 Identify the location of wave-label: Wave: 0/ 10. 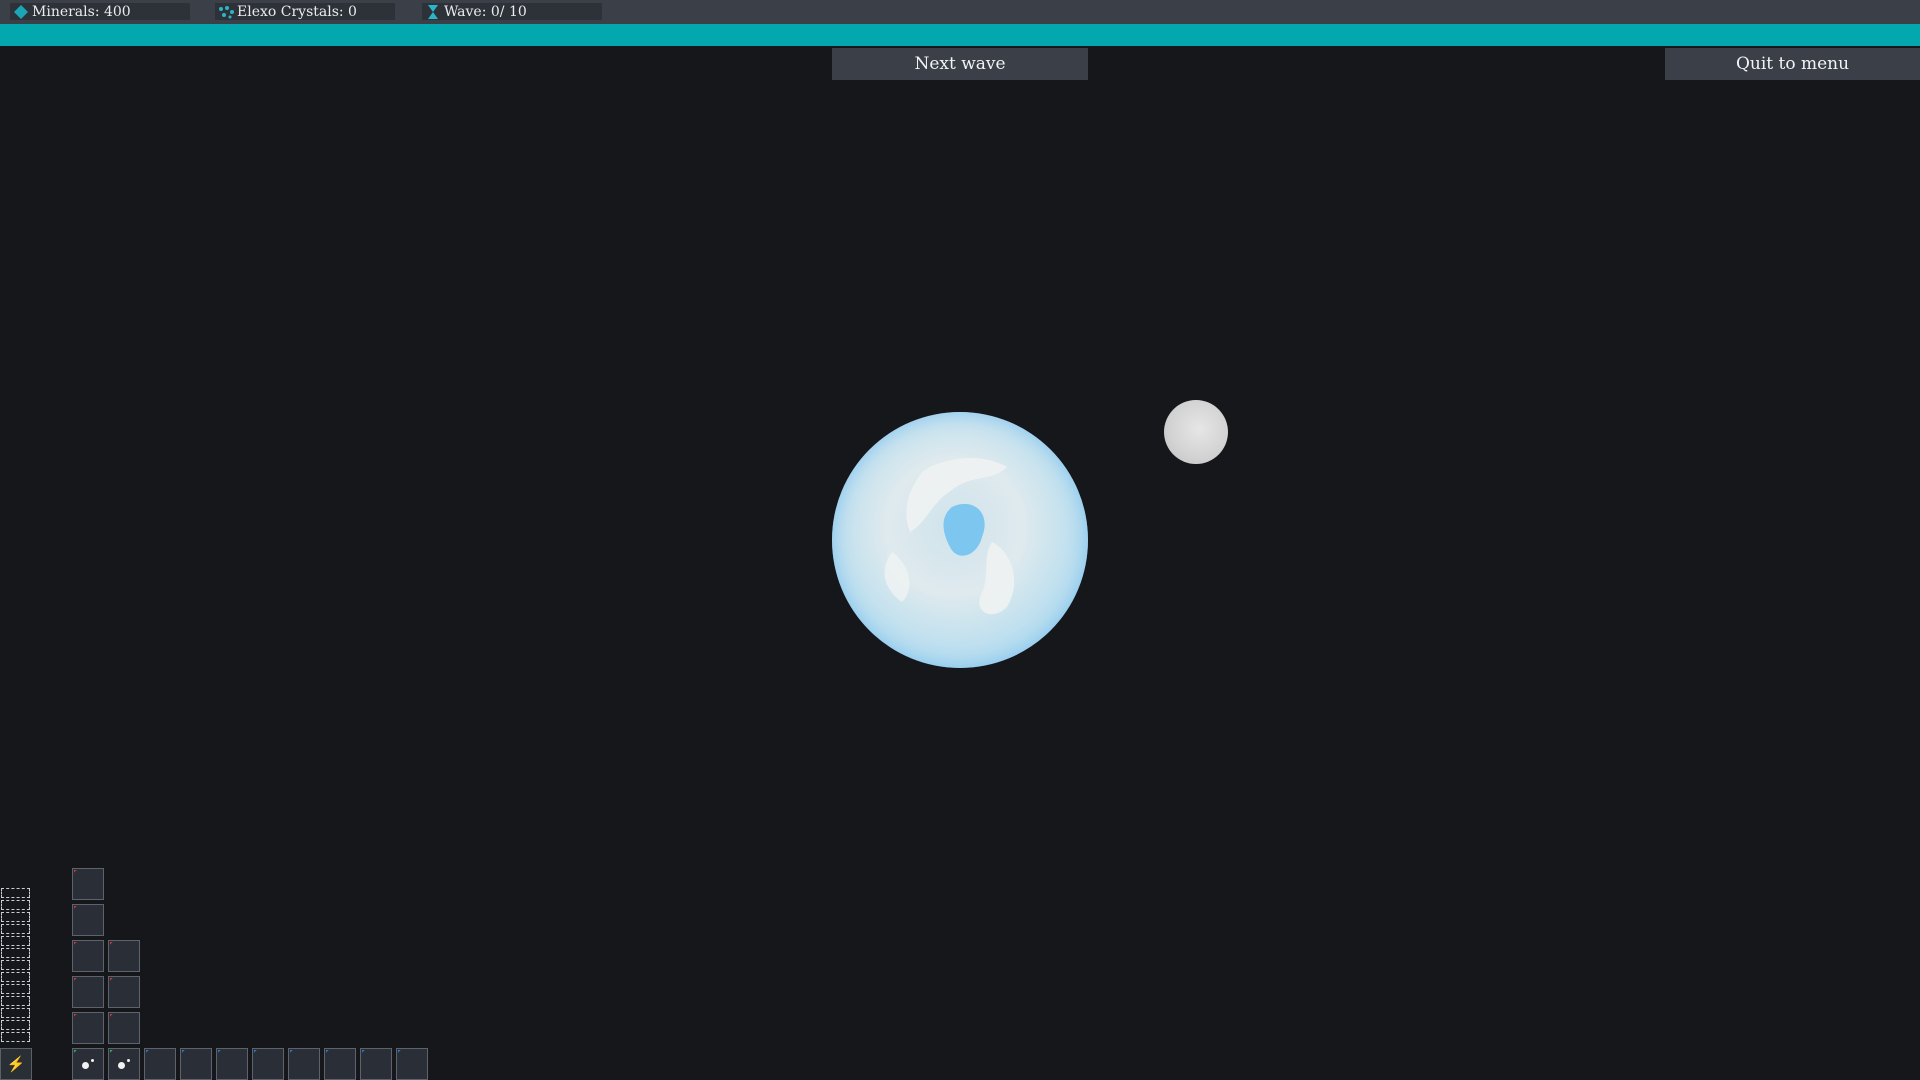
(485, 11).